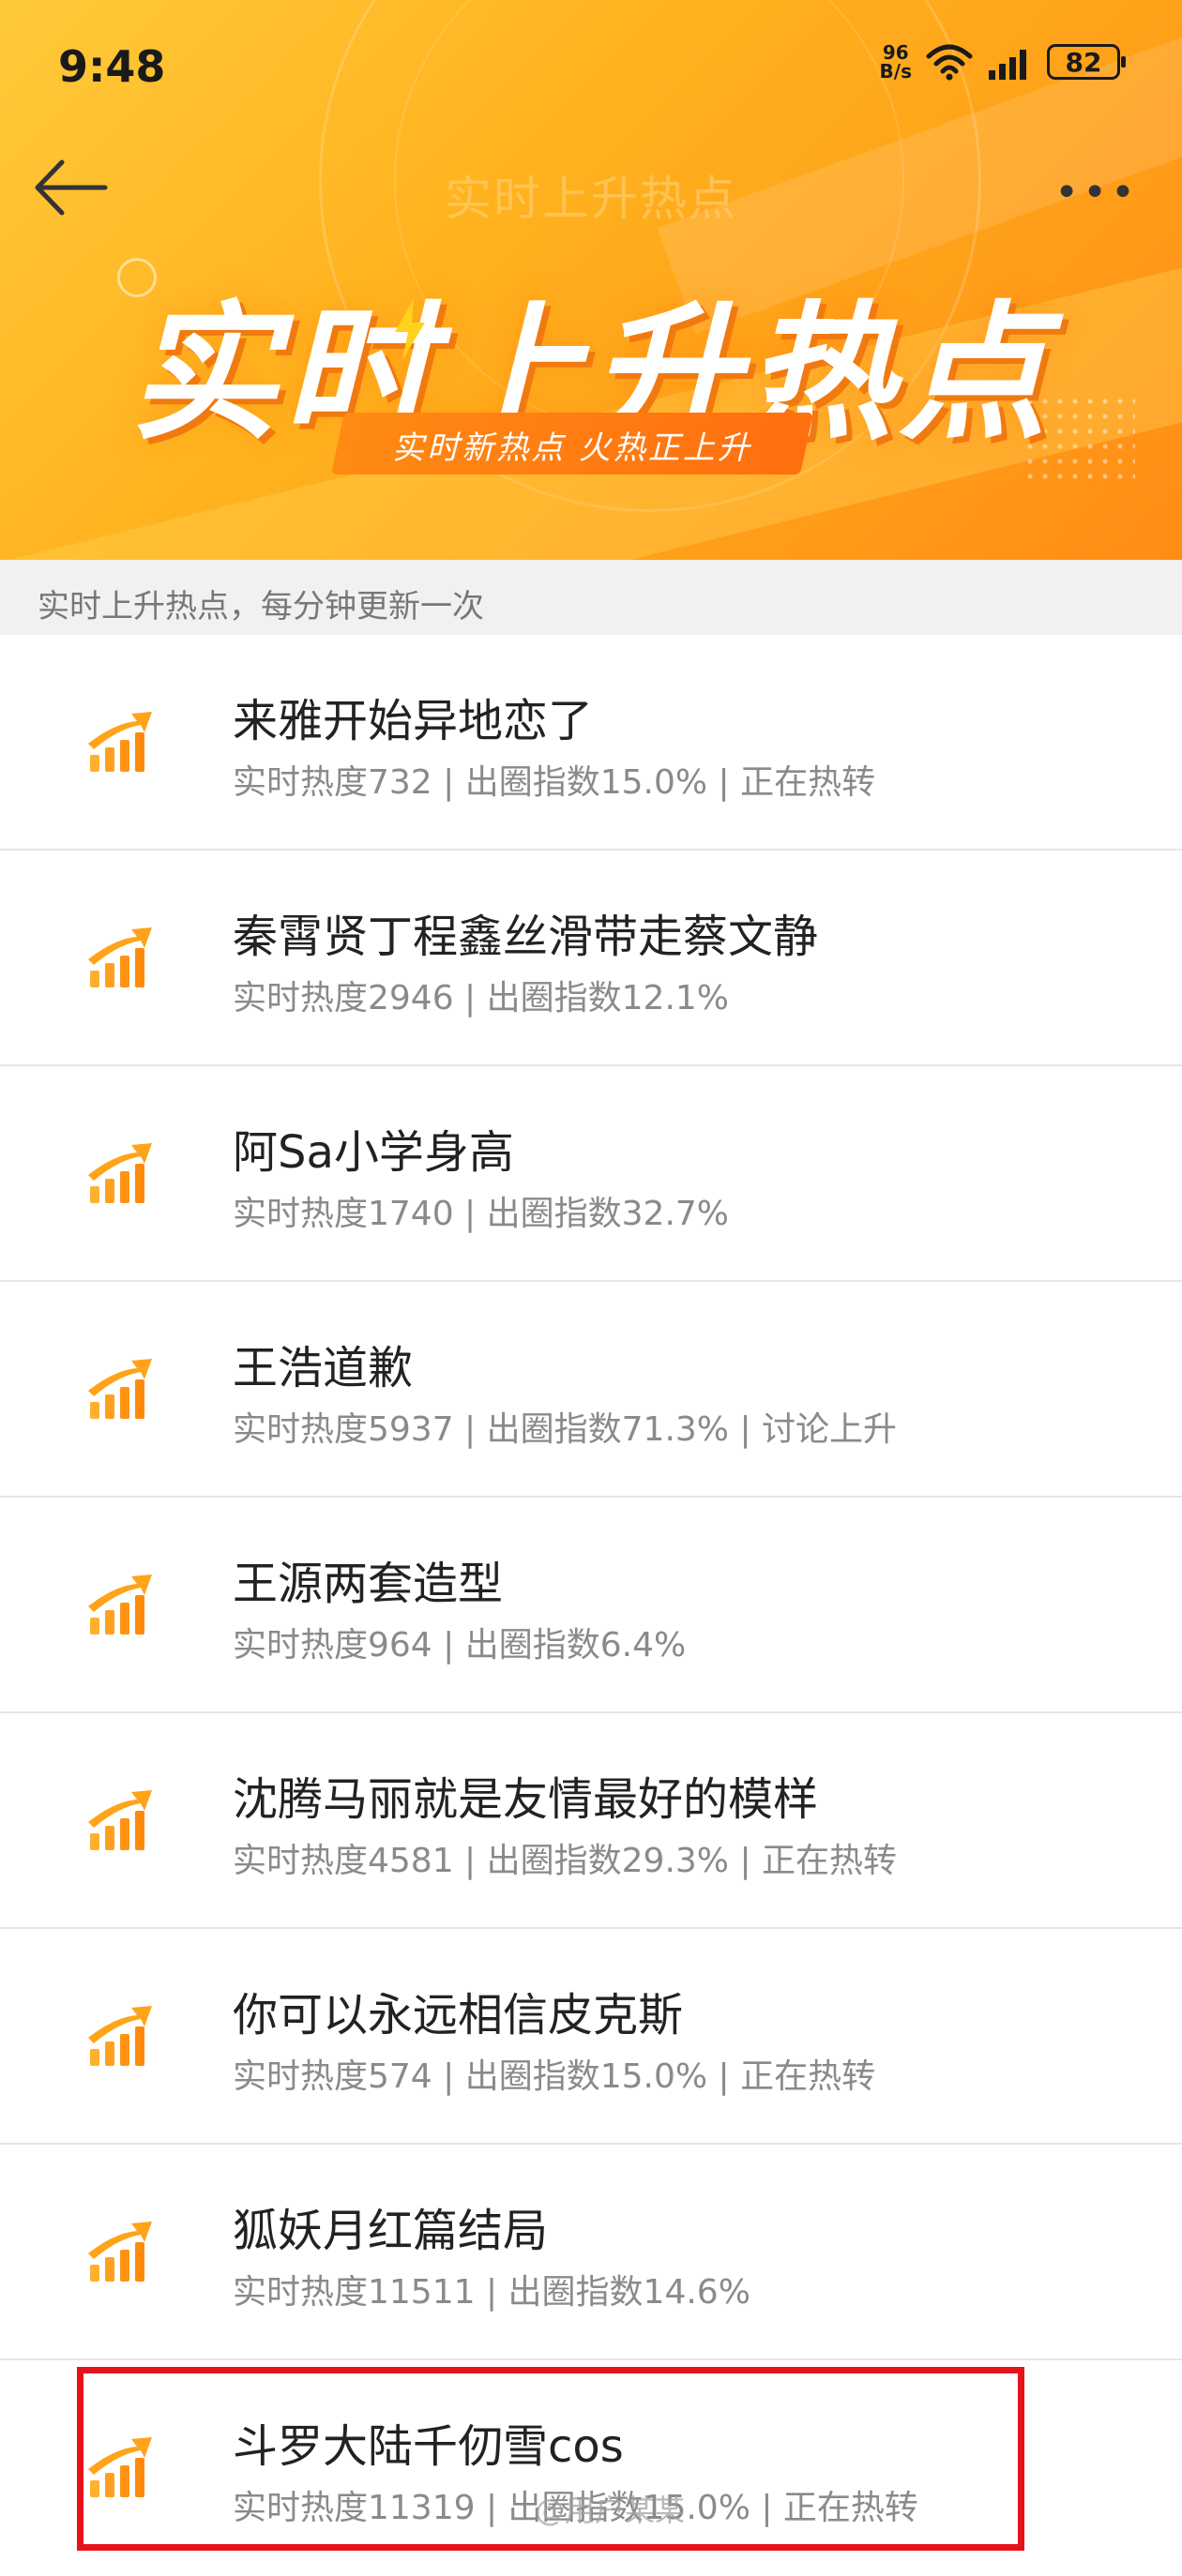  What do you see at coordinates (591, 1174) in the screenshot?
I see `list-item: 阿Sa小学身高 实时热度1740 | 出圈指数32.7%` at bounding box center [591, 1174].